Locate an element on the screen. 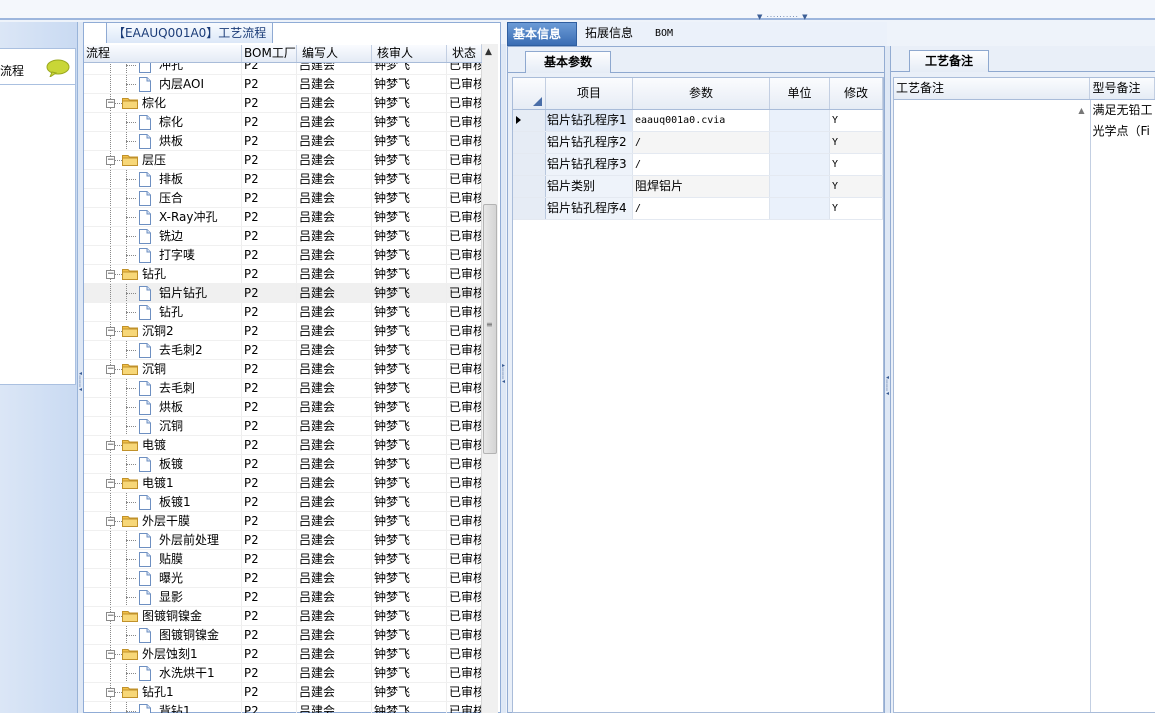 This screenshot has width=1155, height=713. parameter-row: 铝片类别 阻焊铝片 Y is located at coordinates (698, 187).